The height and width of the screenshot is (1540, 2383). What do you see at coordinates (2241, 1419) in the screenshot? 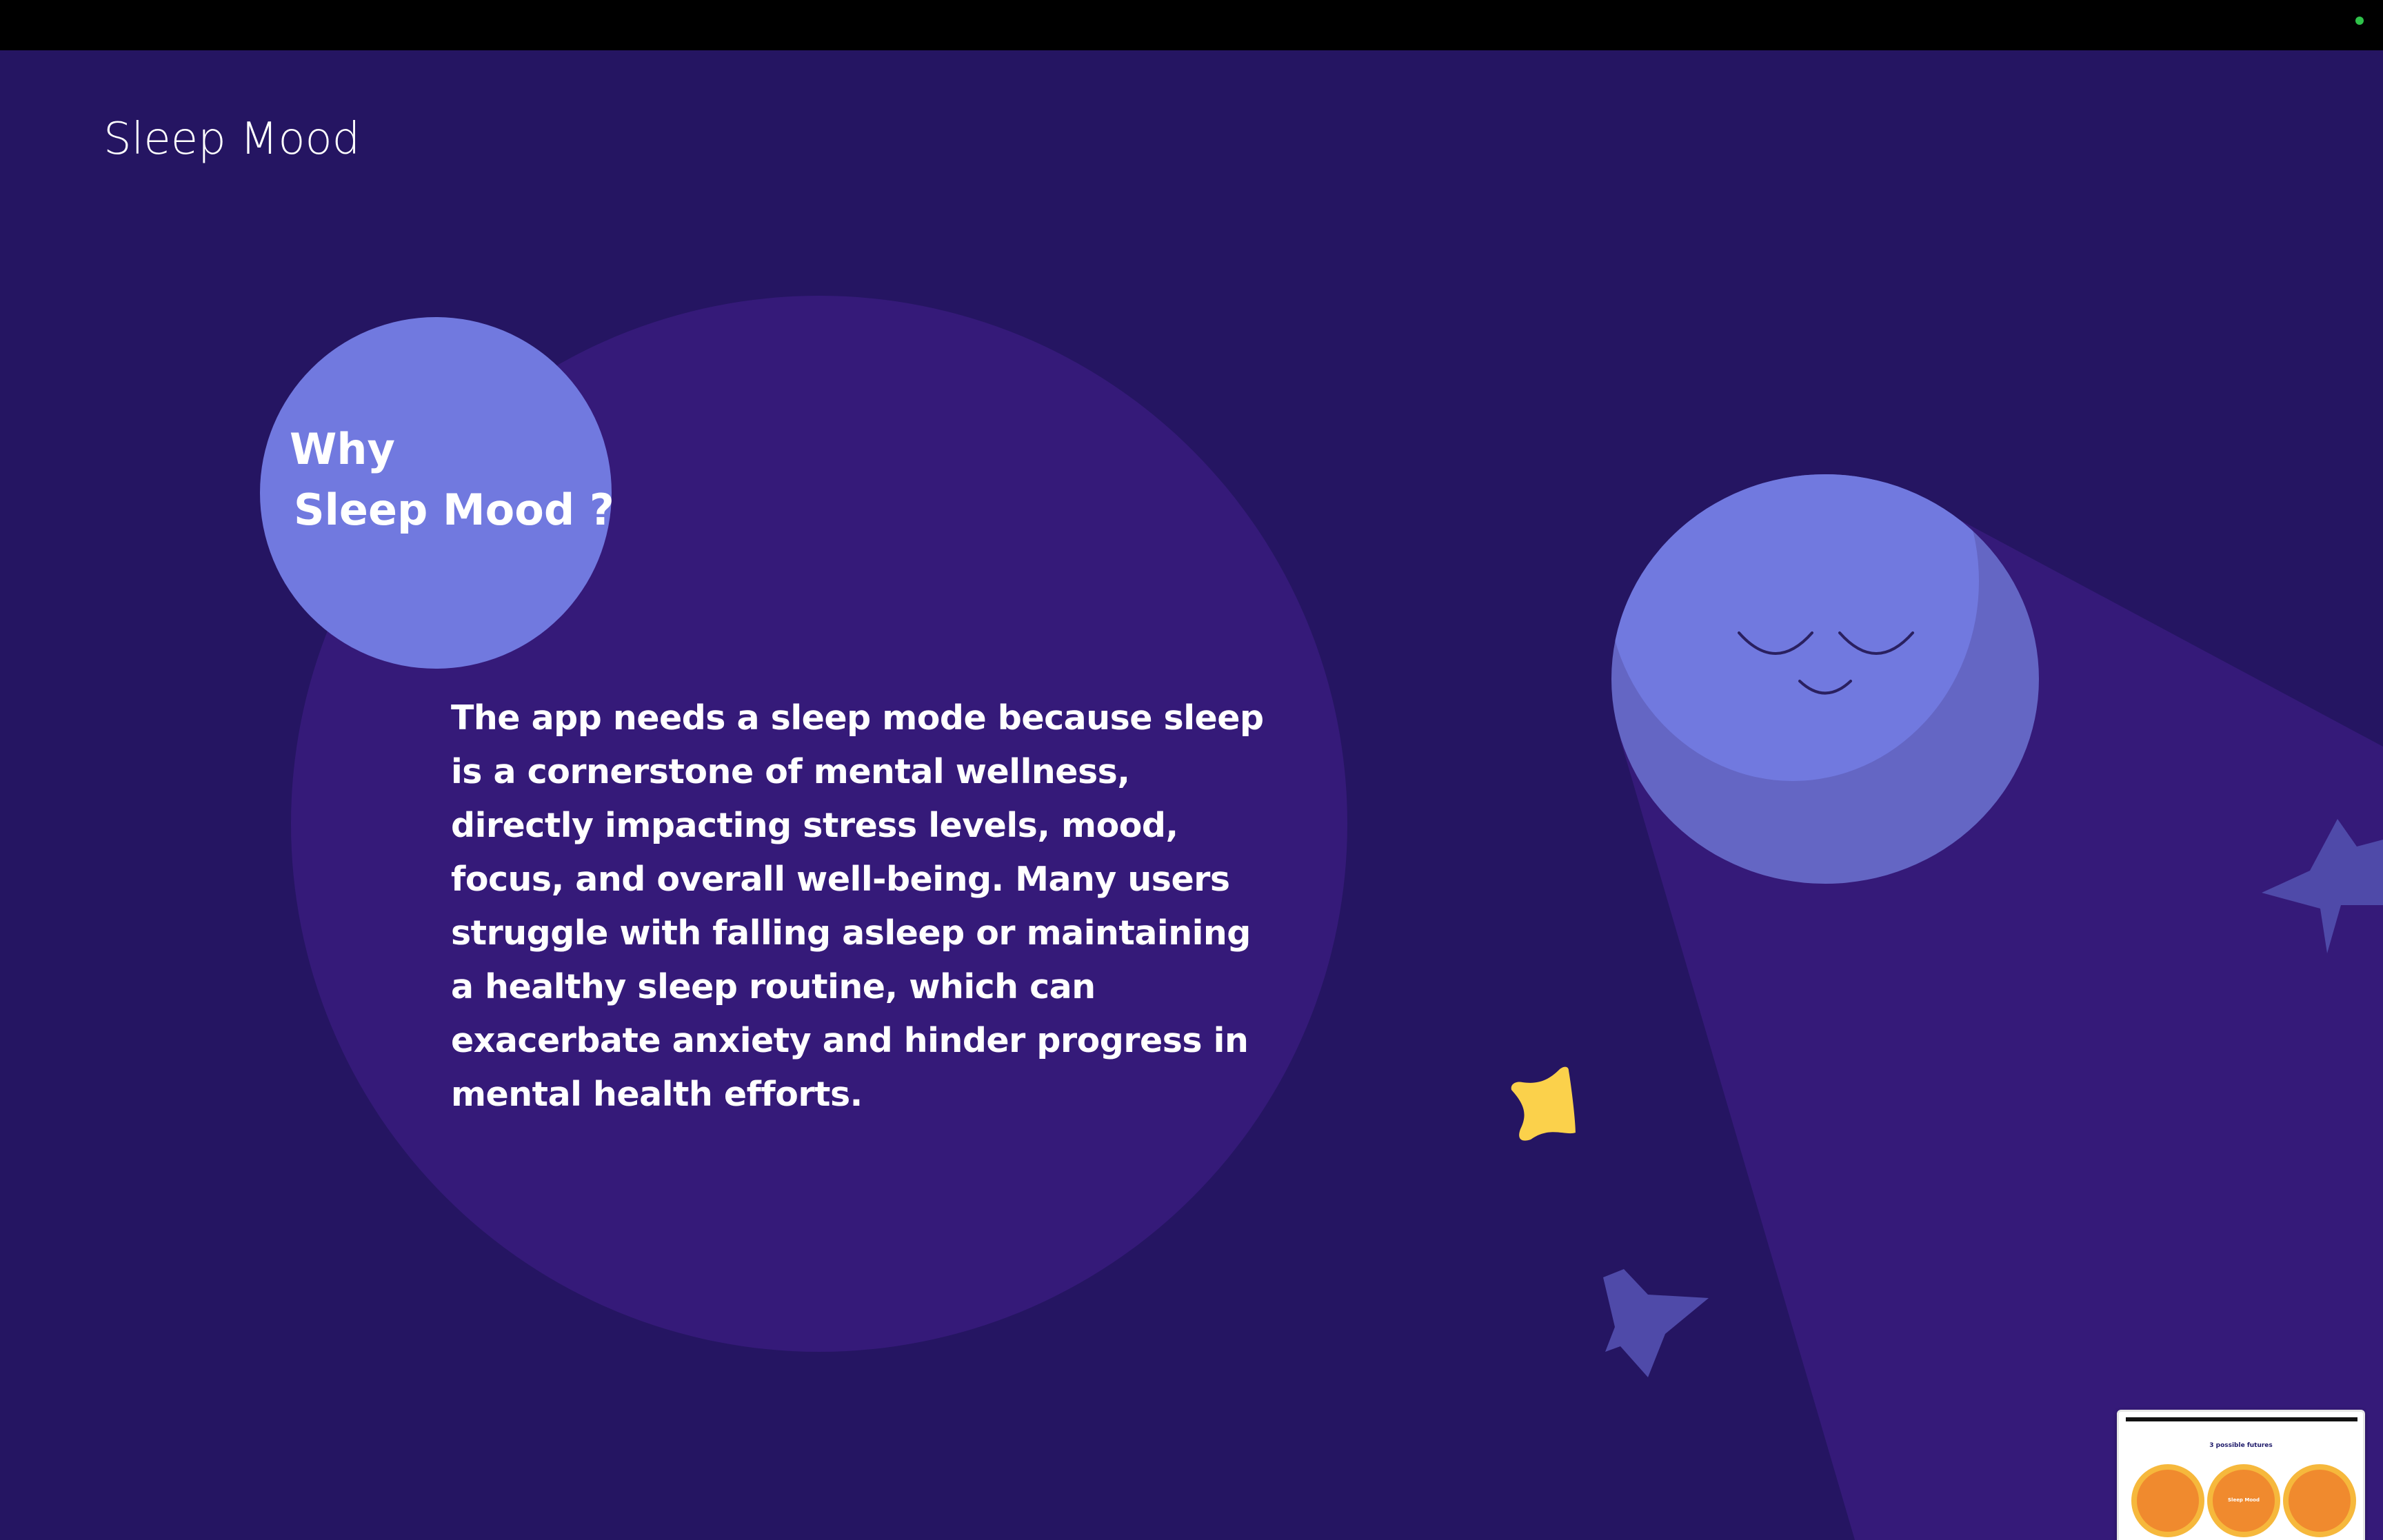
I see `thumbnail-top-bar` at bounding box center [2241, 1419].